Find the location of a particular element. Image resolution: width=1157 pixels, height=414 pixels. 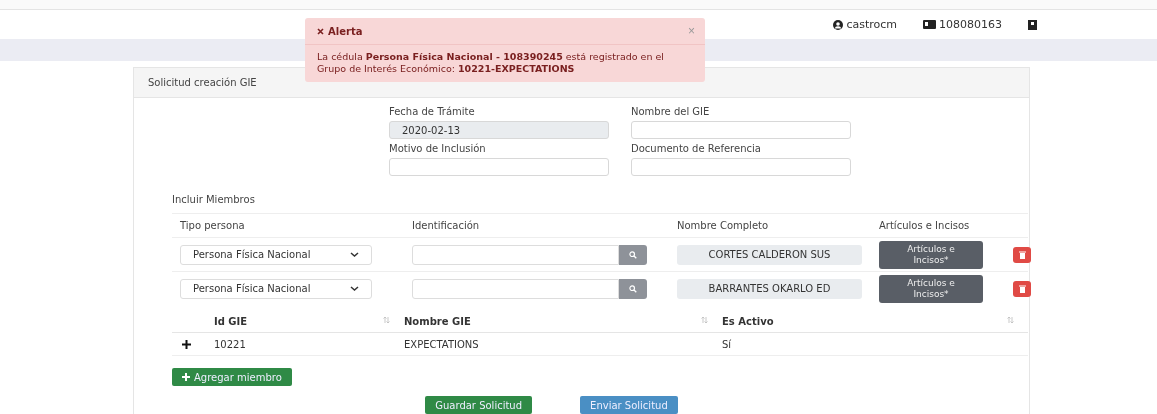

column-header: Es Activo is located at coordinates (748, 321).